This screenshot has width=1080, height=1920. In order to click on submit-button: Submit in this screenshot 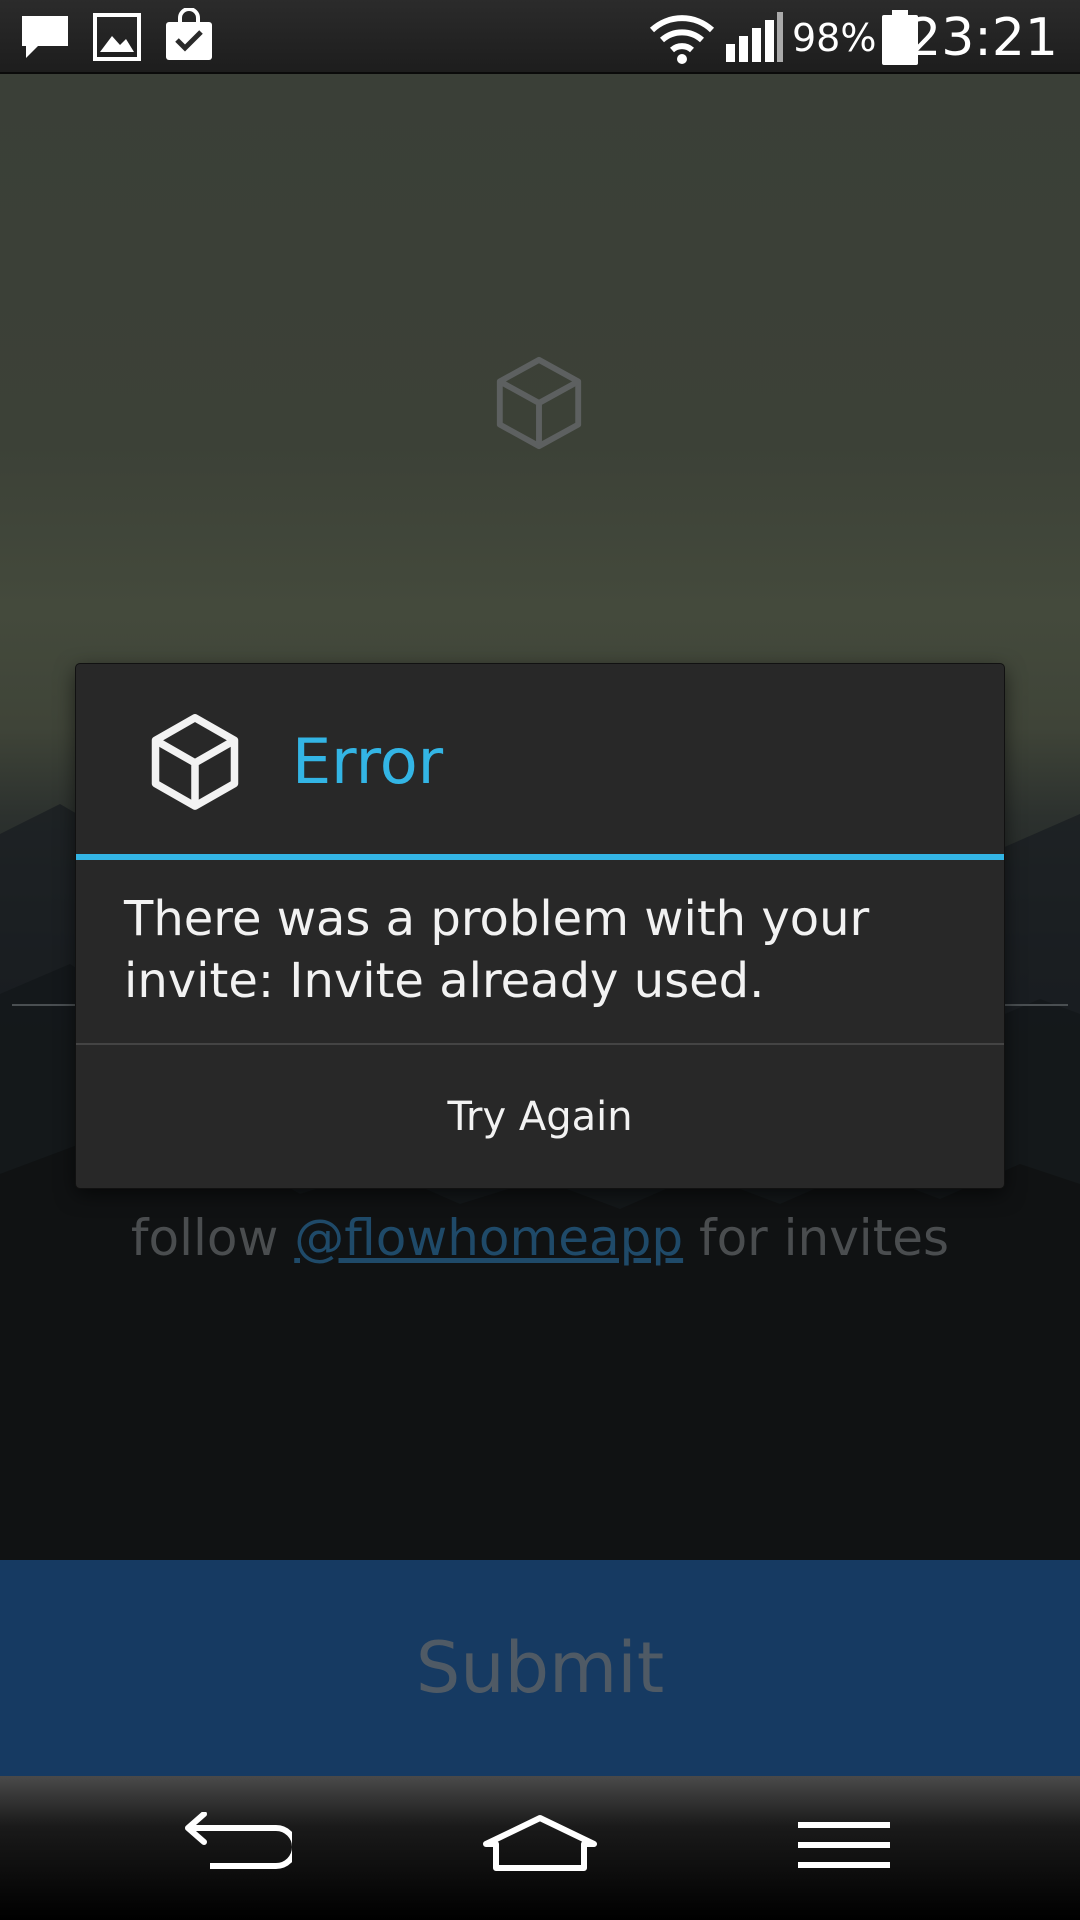, I will do `click(540, 1668)`.